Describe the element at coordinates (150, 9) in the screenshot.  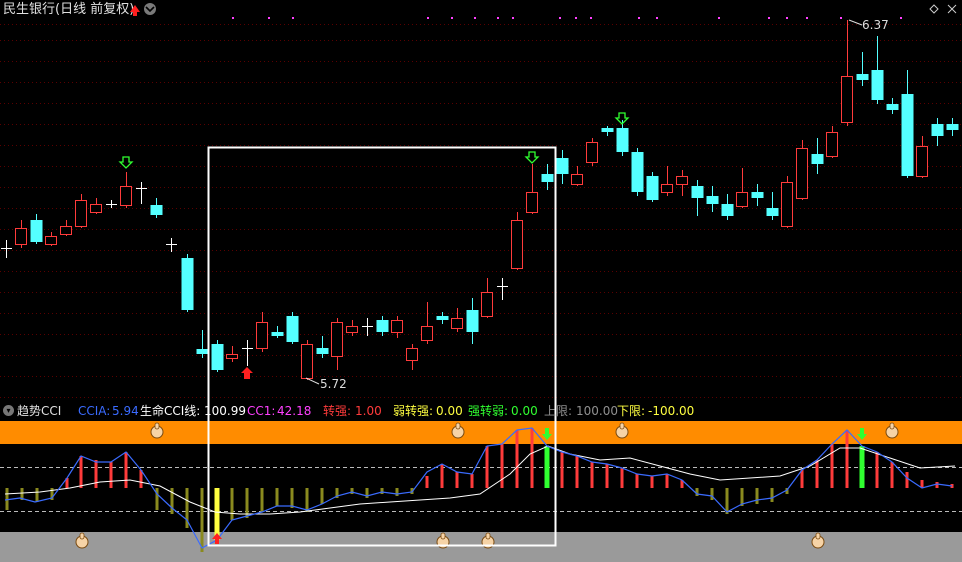
I see `chevron-down-icon` at that location.